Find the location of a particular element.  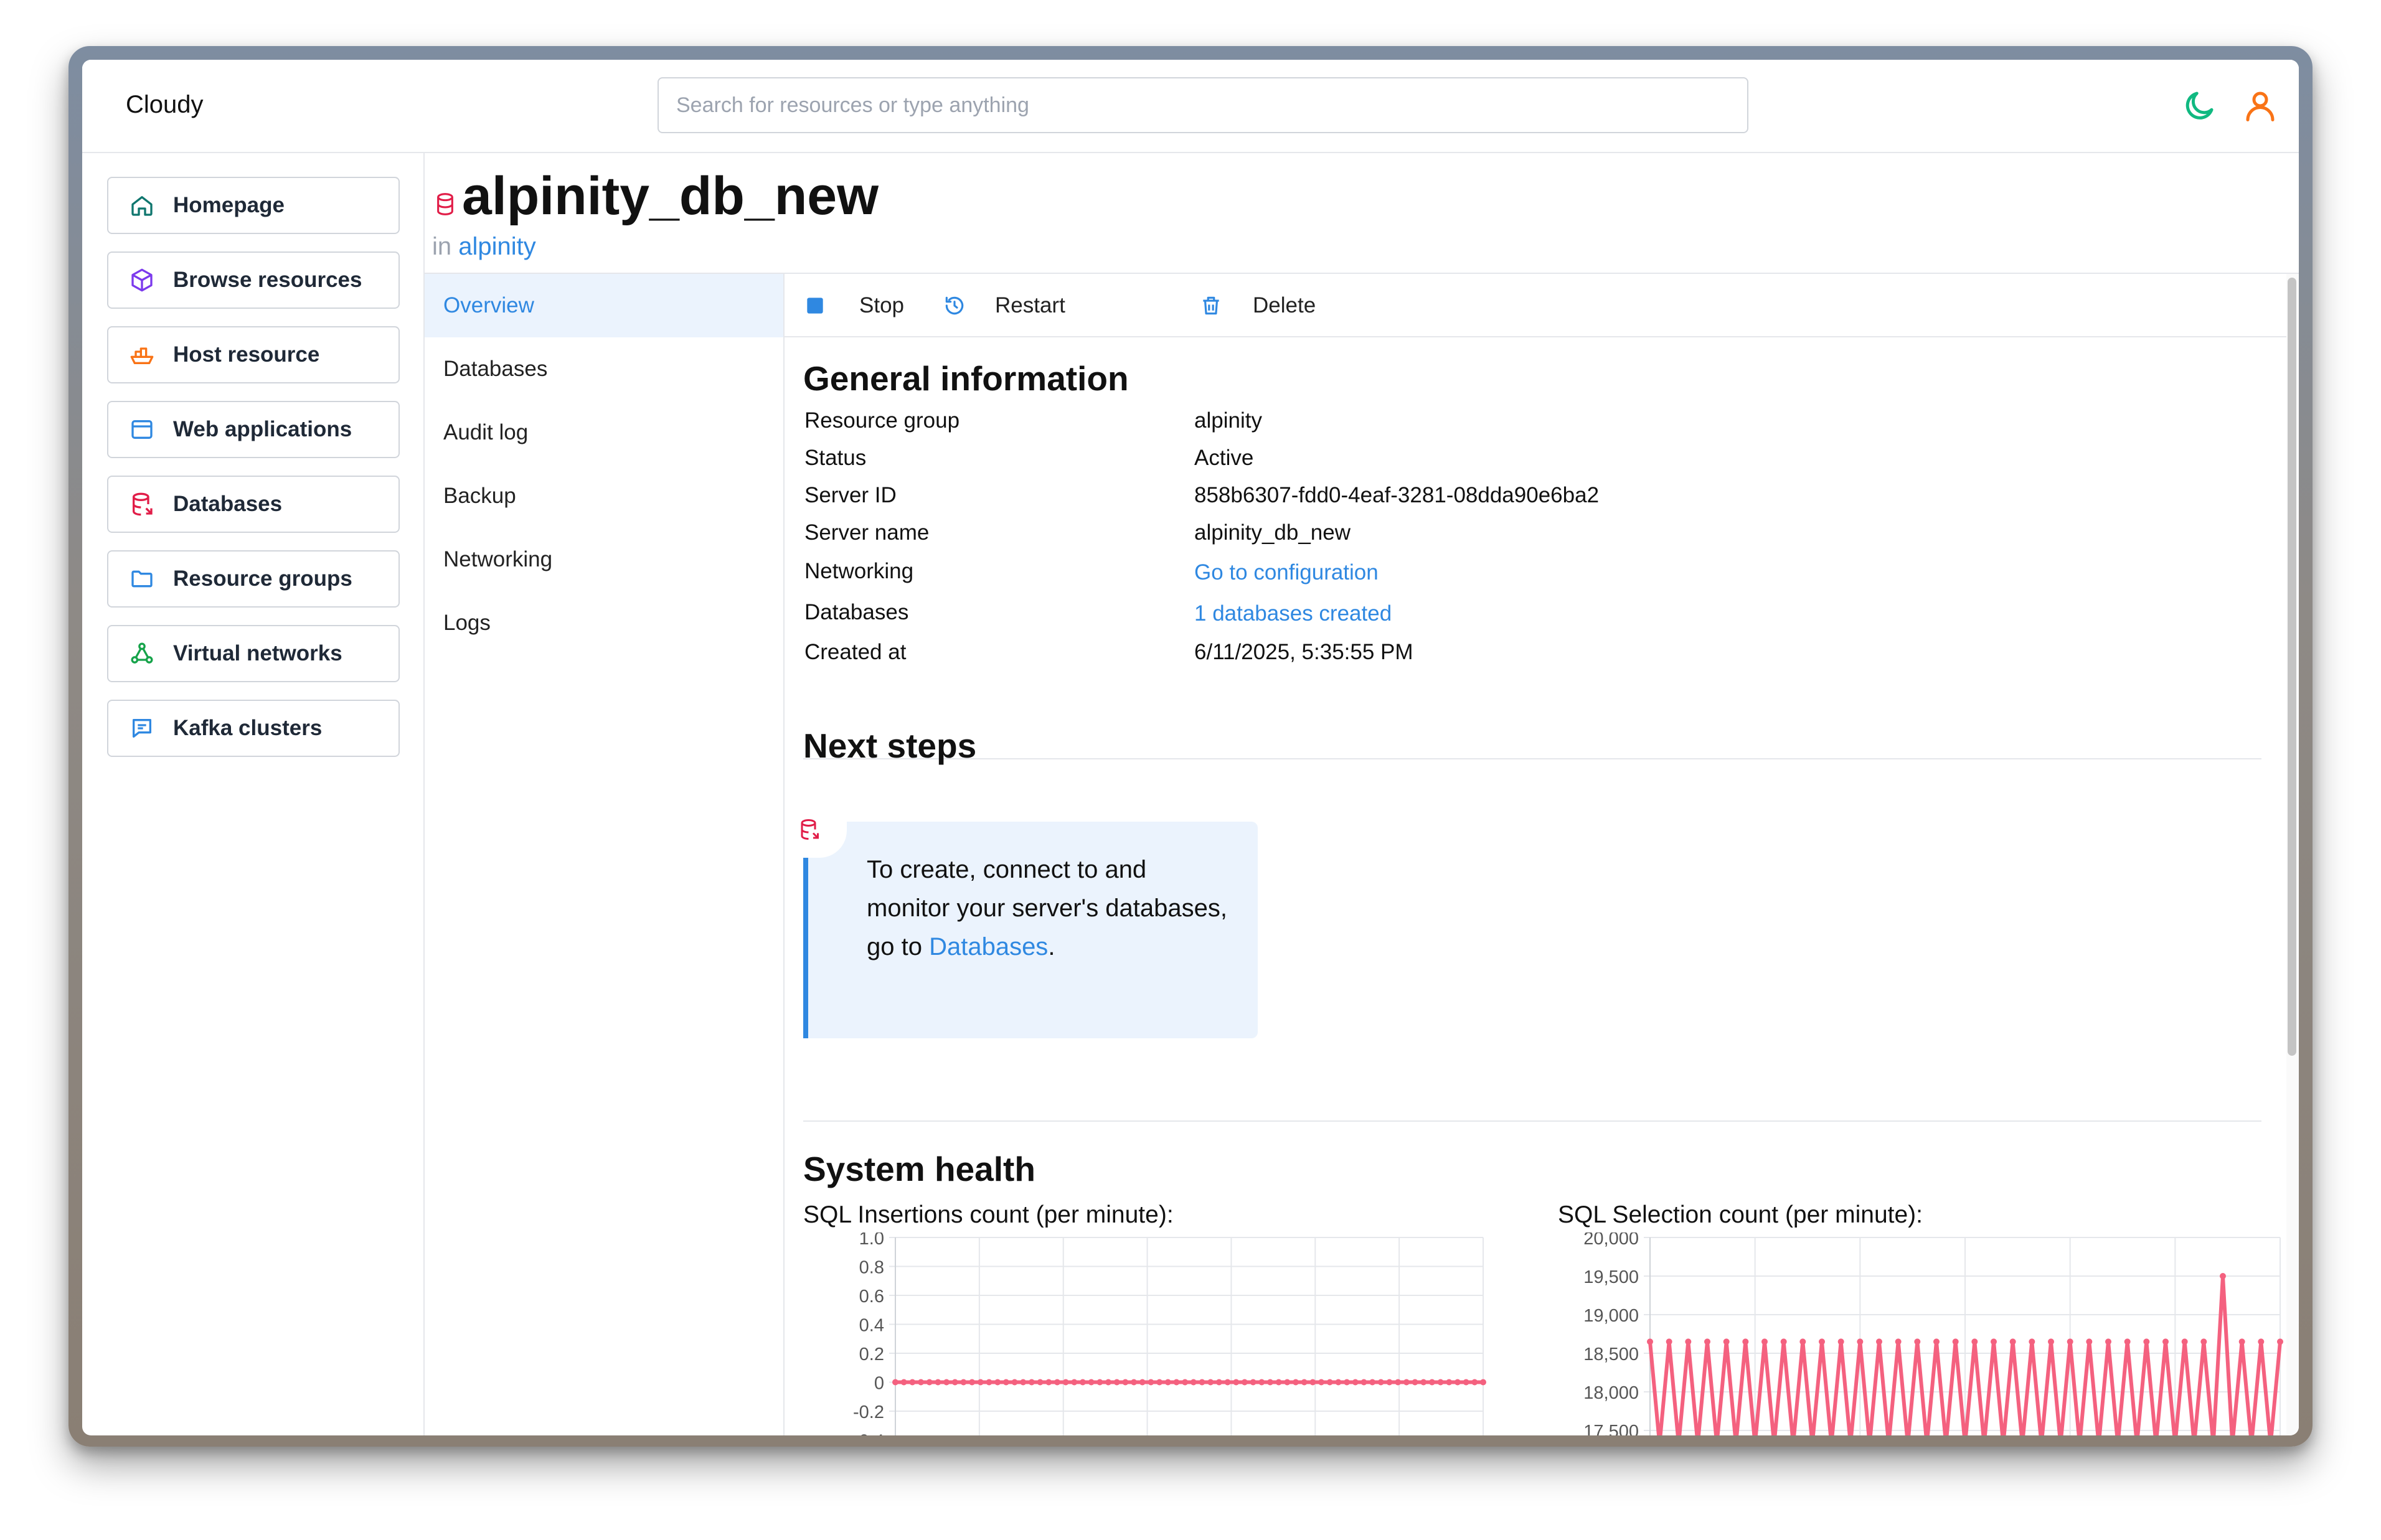

tab-backup: Backup is located at coordinates (604, 496).